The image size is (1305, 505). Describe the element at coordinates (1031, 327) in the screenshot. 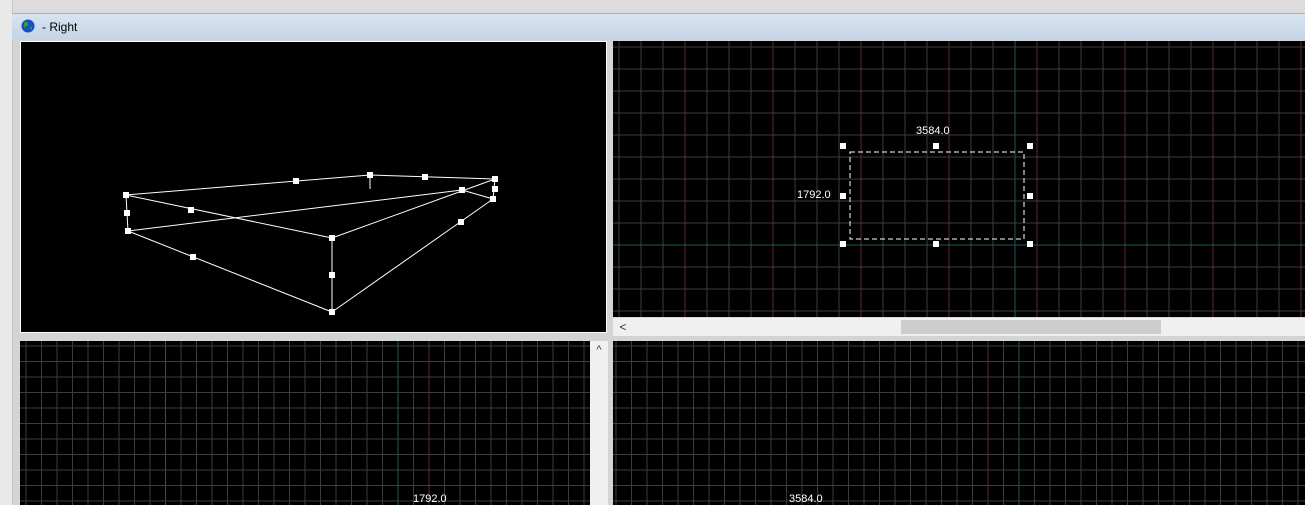

I see `scroll-thumb` at that location.